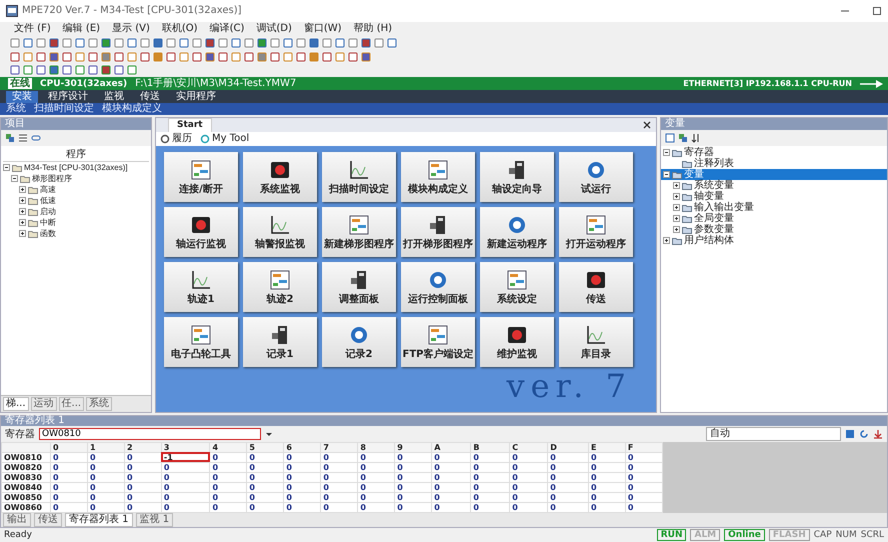 The height and width of the screenshot is (542, 888). I want to click on tool-tile: 打开运动程序, so click(596, 232).